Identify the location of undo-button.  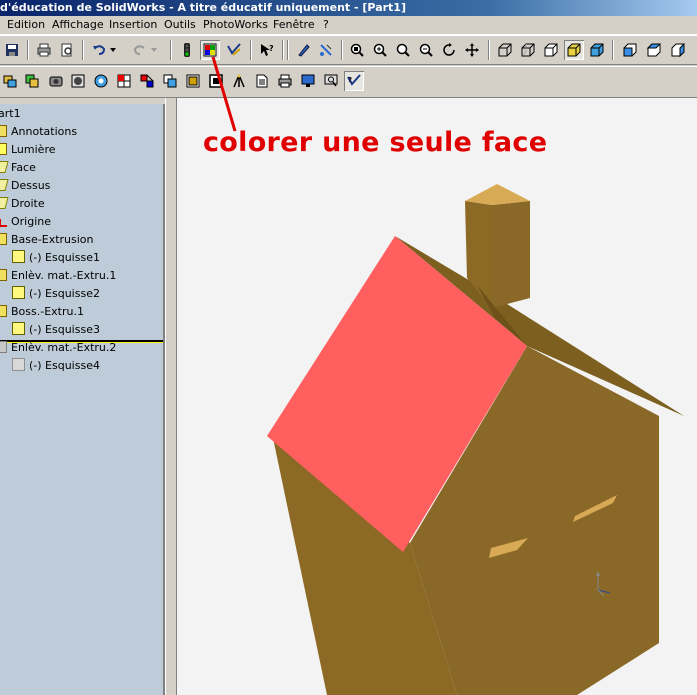
(104, 50).